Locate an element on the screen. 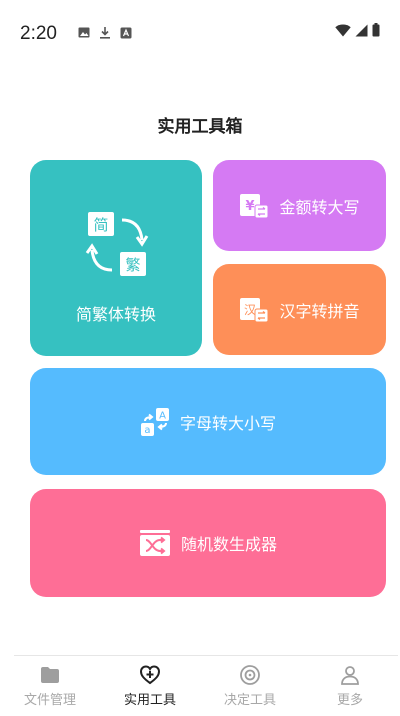 The image size is (400, 716). download-icon is located at coordinates (105, 33).